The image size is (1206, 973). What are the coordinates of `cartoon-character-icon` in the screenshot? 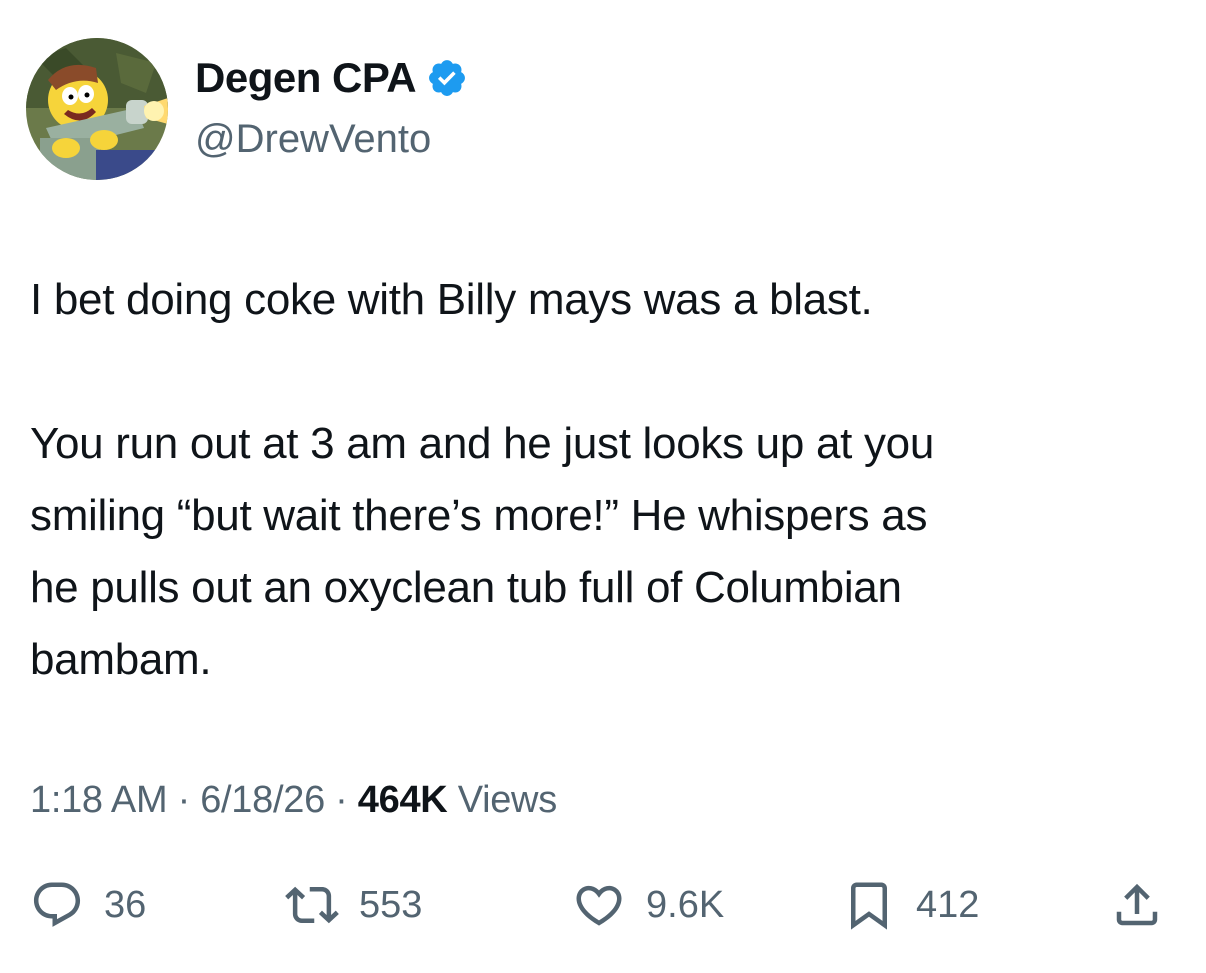 It's located at (97, 109).